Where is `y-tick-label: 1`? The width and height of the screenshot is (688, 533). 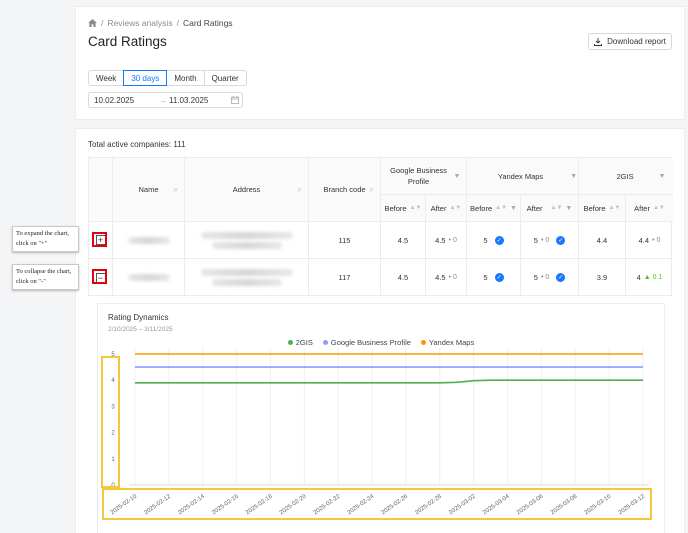
y-tick-label: 1 is located at coordinates (113, 460).